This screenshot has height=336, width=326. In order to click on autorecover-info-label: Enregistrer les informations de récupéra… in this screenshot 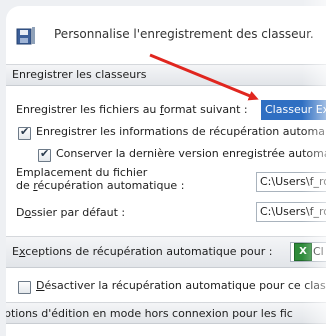, I will do `click(180, 131)`.